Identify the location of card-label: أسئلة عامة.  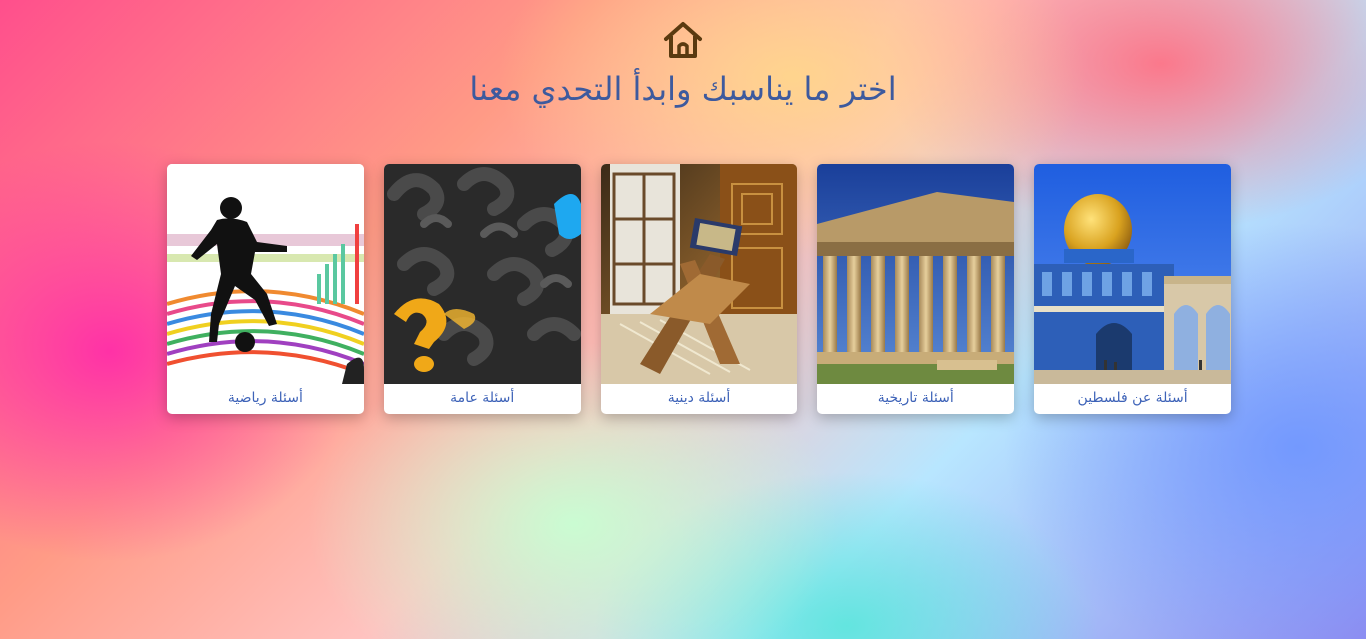
(482, 398).